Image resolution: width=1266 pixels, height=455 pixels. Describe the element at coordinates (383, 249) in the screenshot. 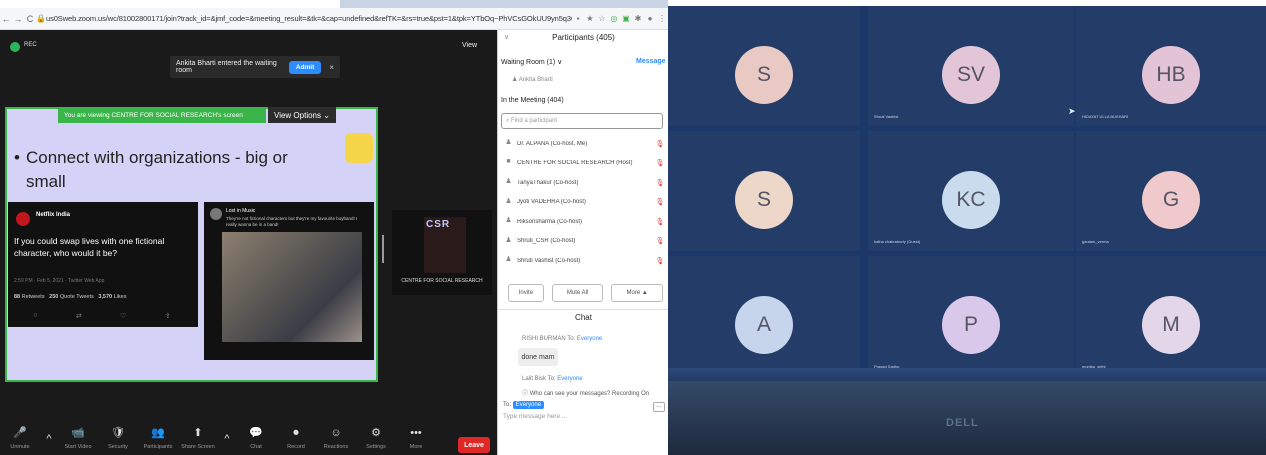

I see `panel-divider` at that location.